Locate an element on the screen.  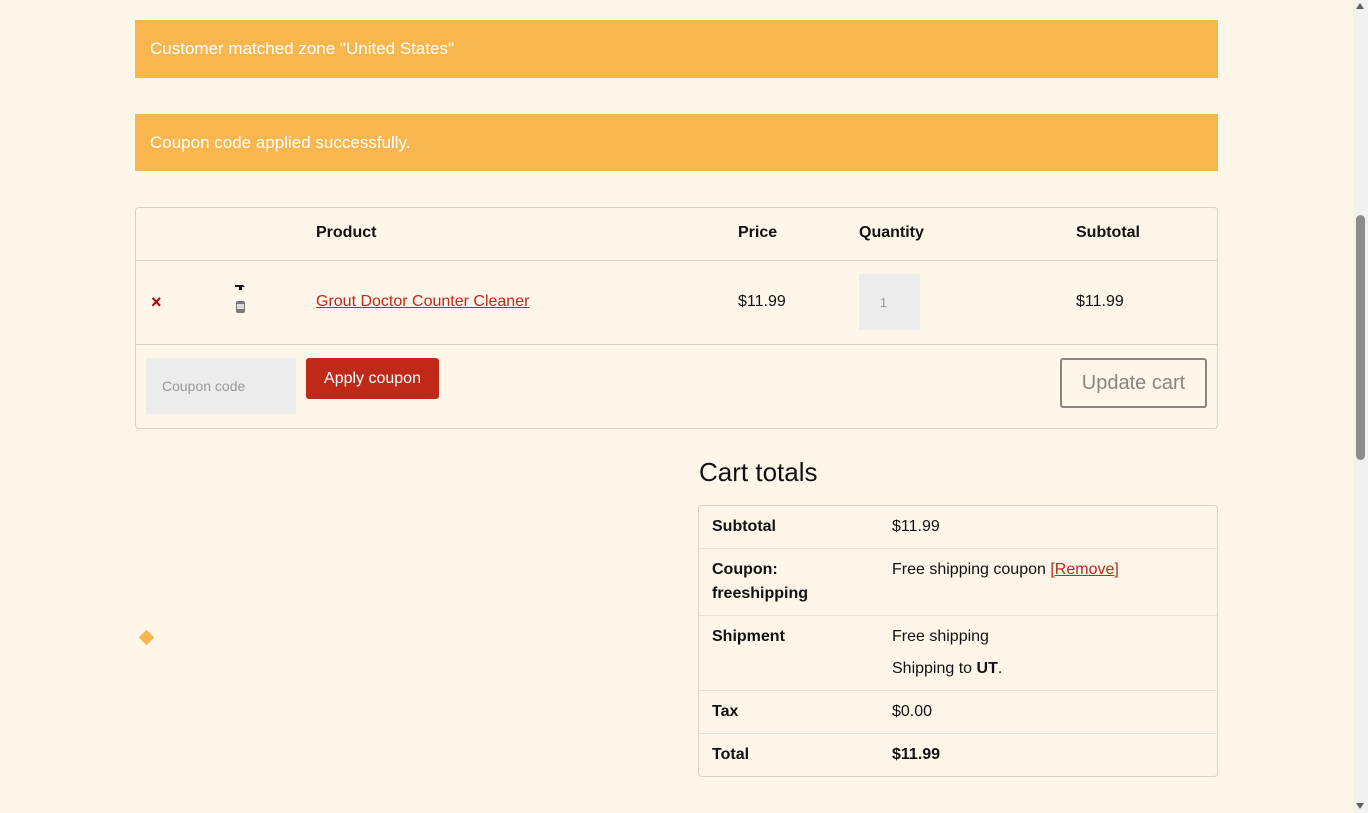
cart-totals-title: Cart totals is located at coordinates (758, 472).